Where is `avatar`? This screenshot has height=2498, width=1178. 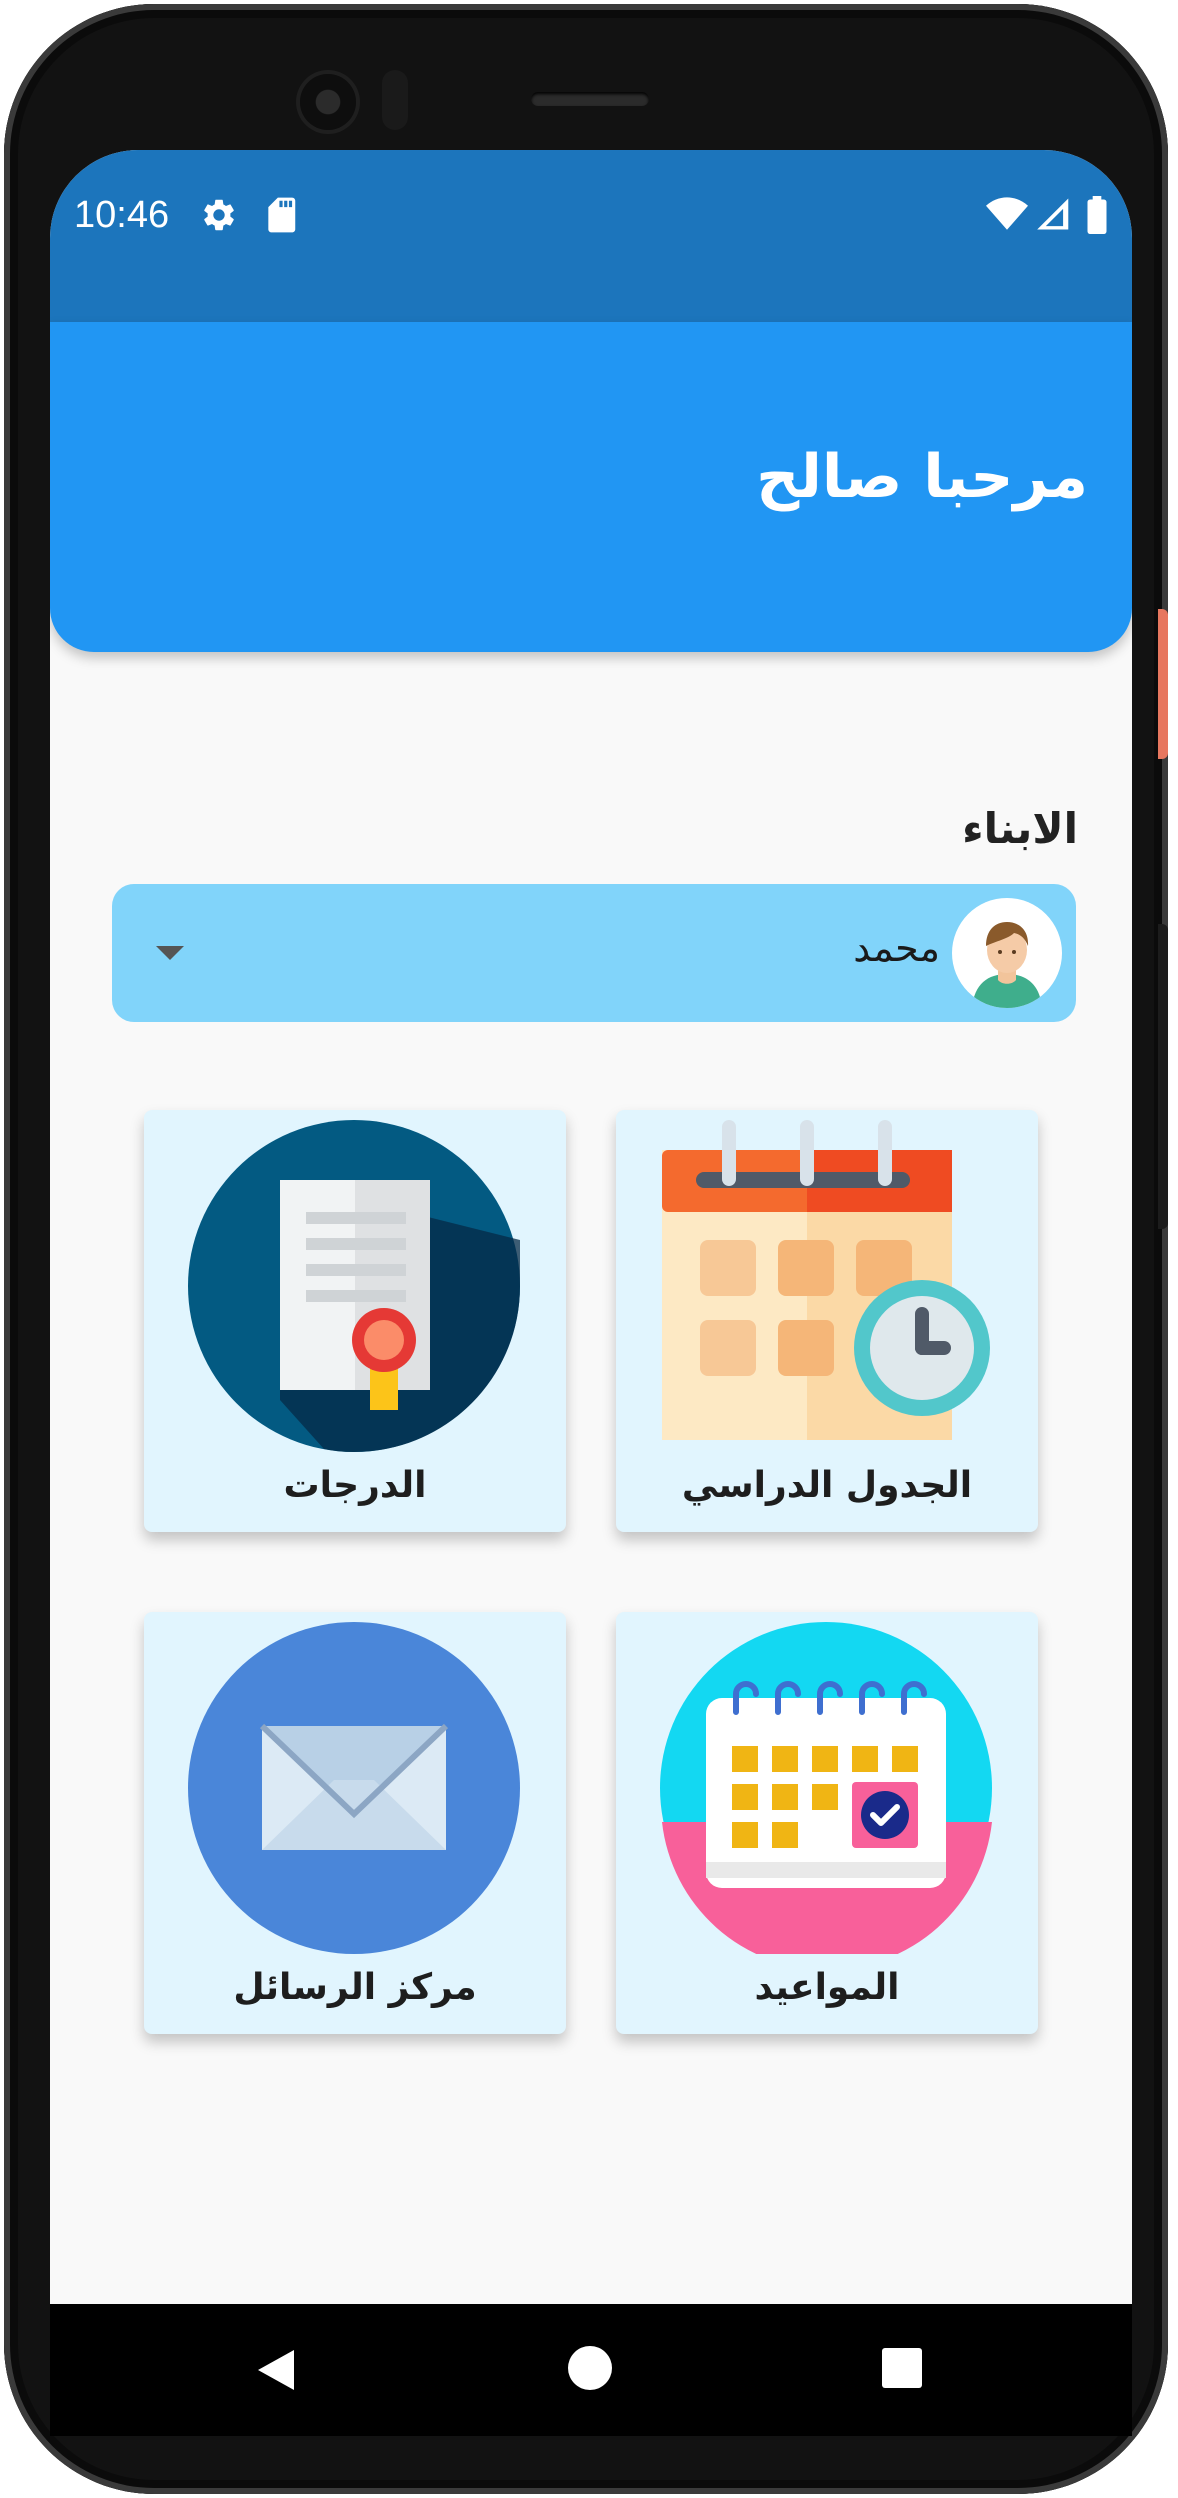
avatar is located at coordinates (1007, 953).